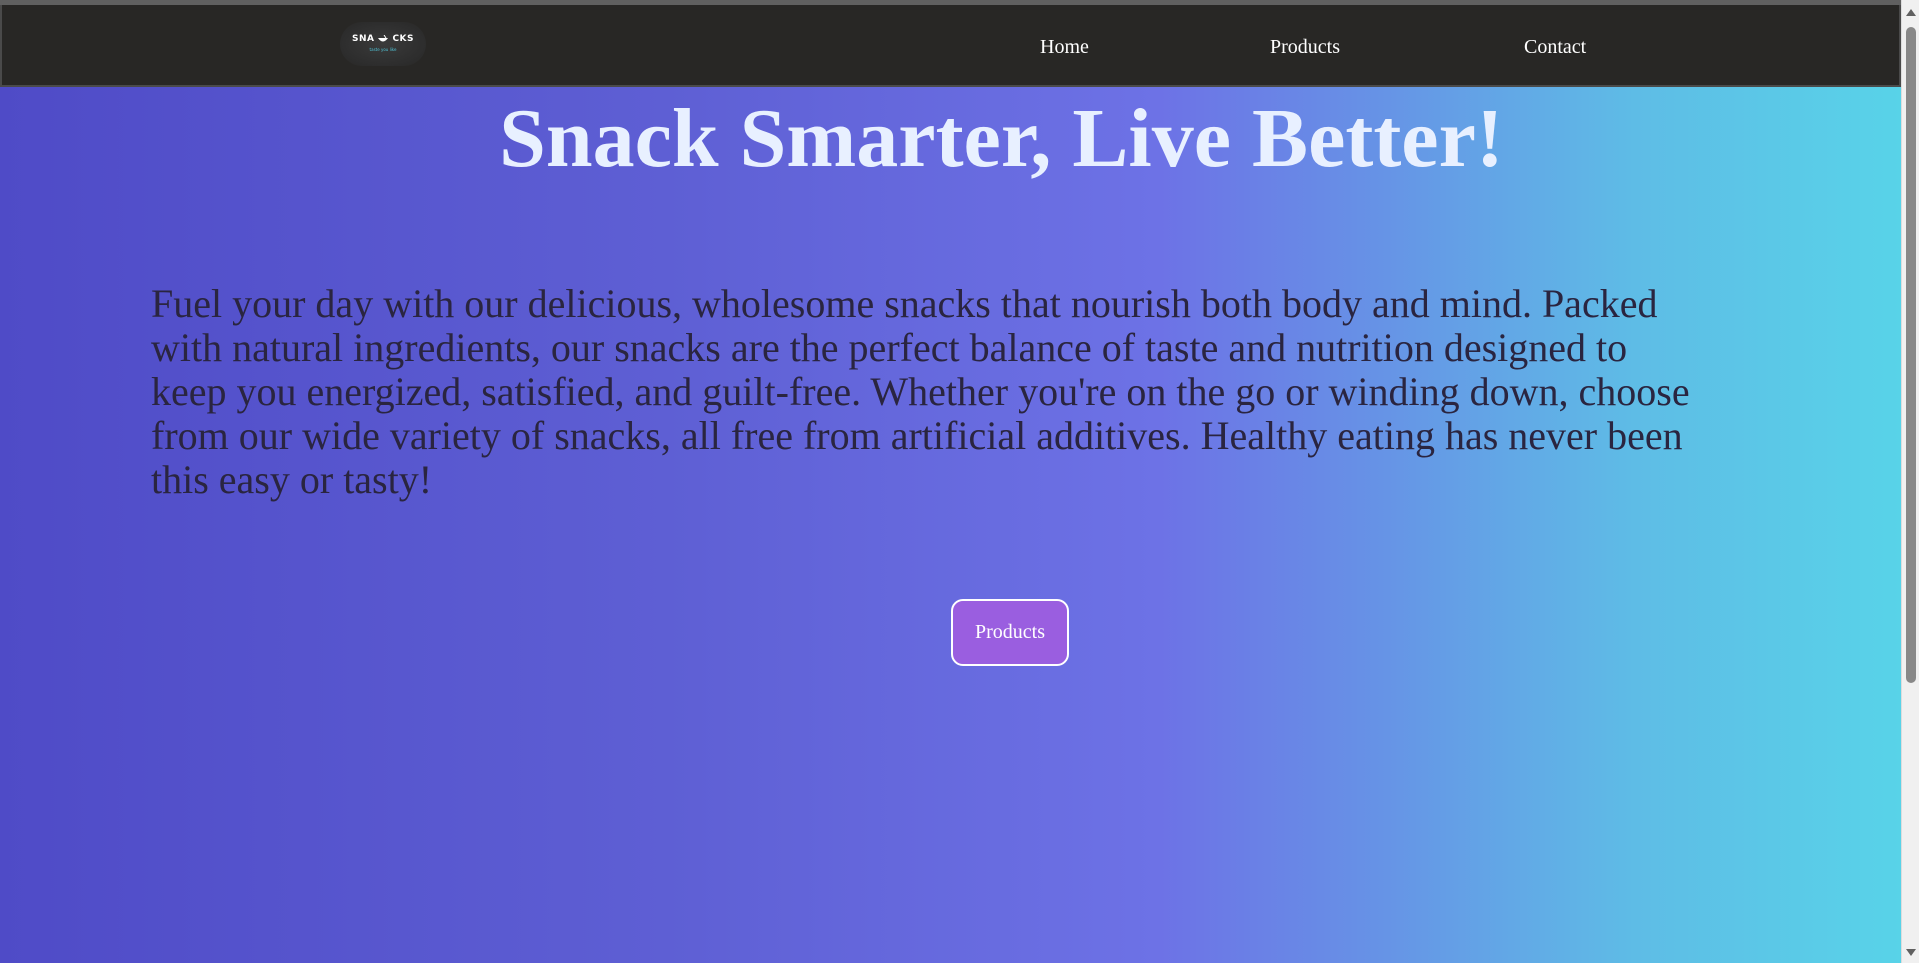 The image size is (1919, 963). I want to click on logo-text-right: CKS, so click(403, 38).